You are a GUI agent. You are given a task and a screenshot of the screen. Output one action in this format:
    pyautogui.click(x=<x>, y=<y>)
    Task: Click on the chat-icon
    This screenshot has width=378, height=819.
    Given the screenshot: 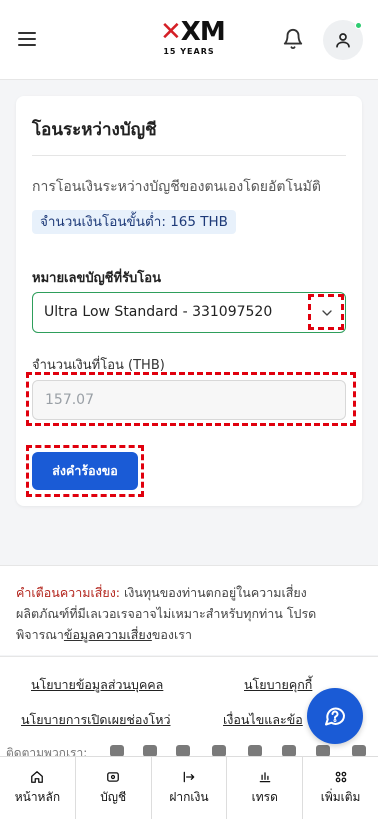 What is the action you would take?
    pyautogui.click(x=335, y=716)
    